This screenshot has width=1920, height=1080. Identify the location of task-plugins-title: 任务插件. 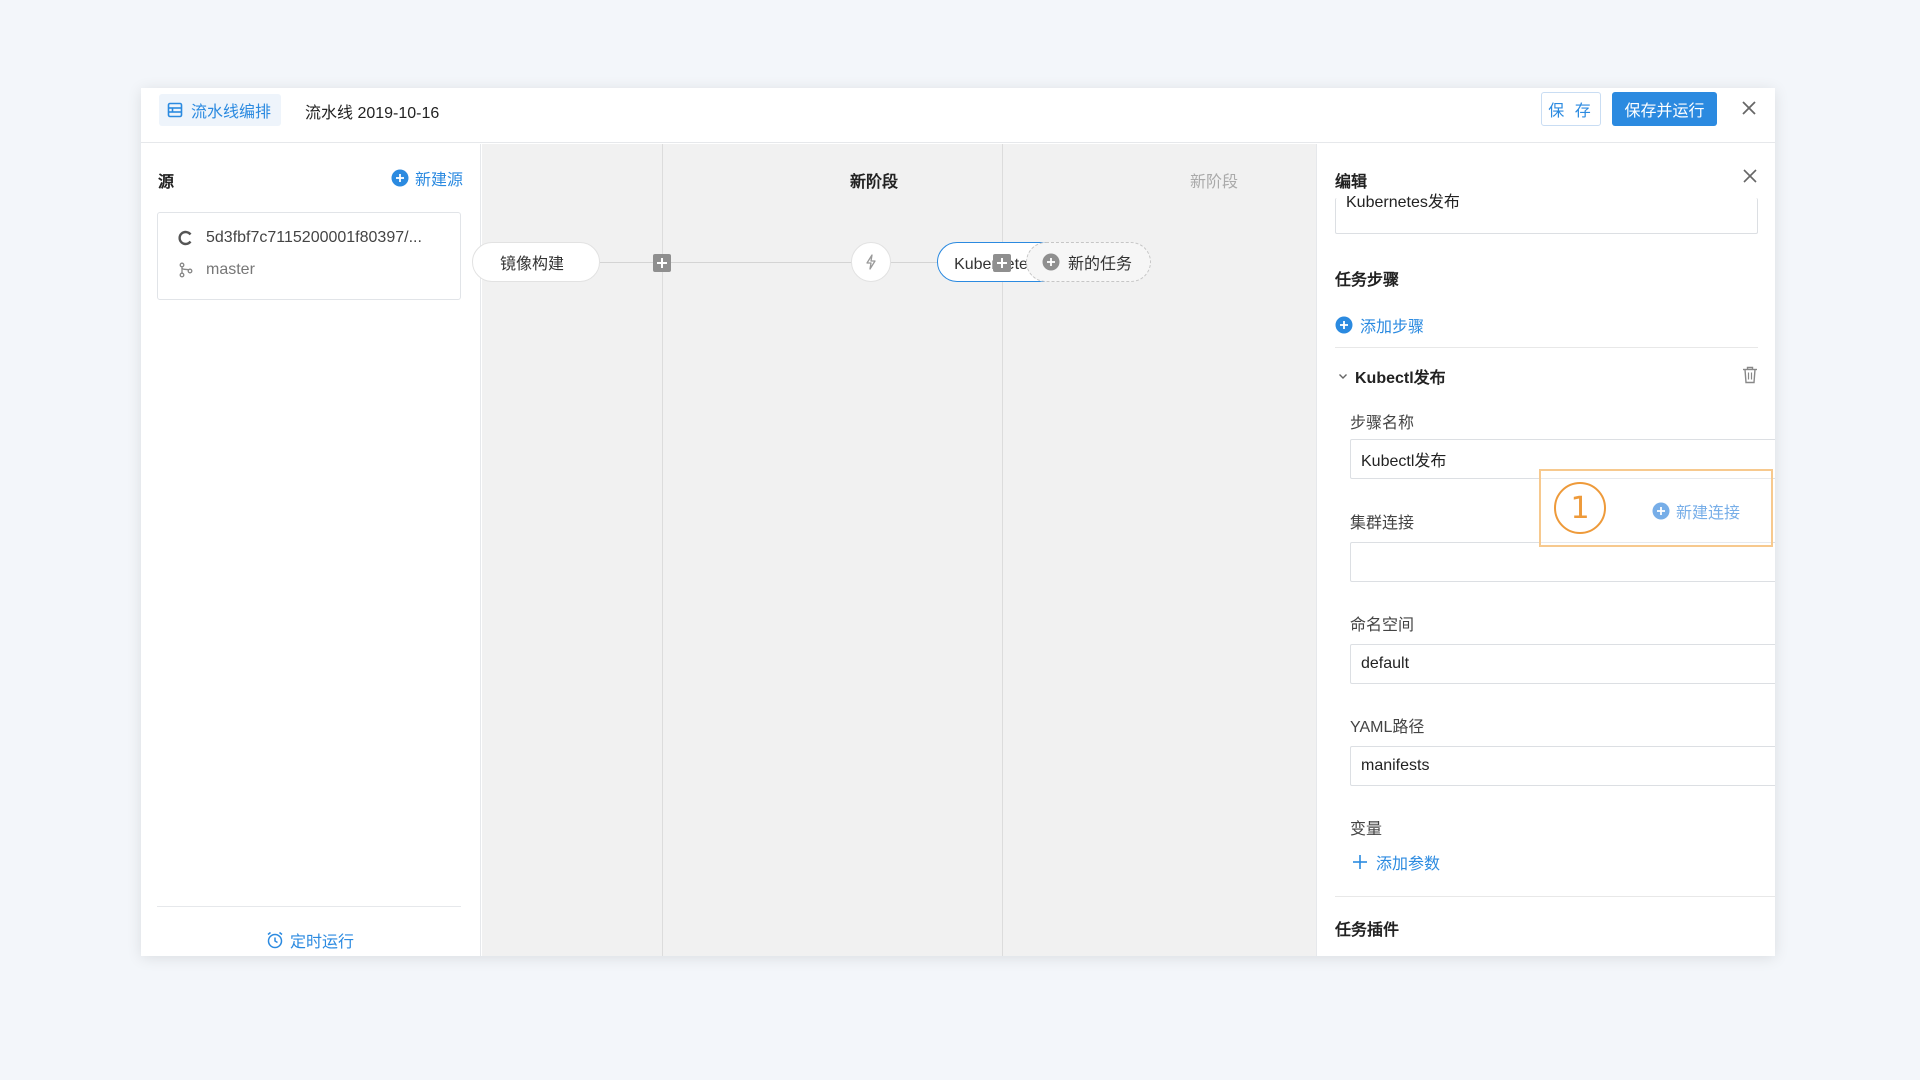
(1367, 930).